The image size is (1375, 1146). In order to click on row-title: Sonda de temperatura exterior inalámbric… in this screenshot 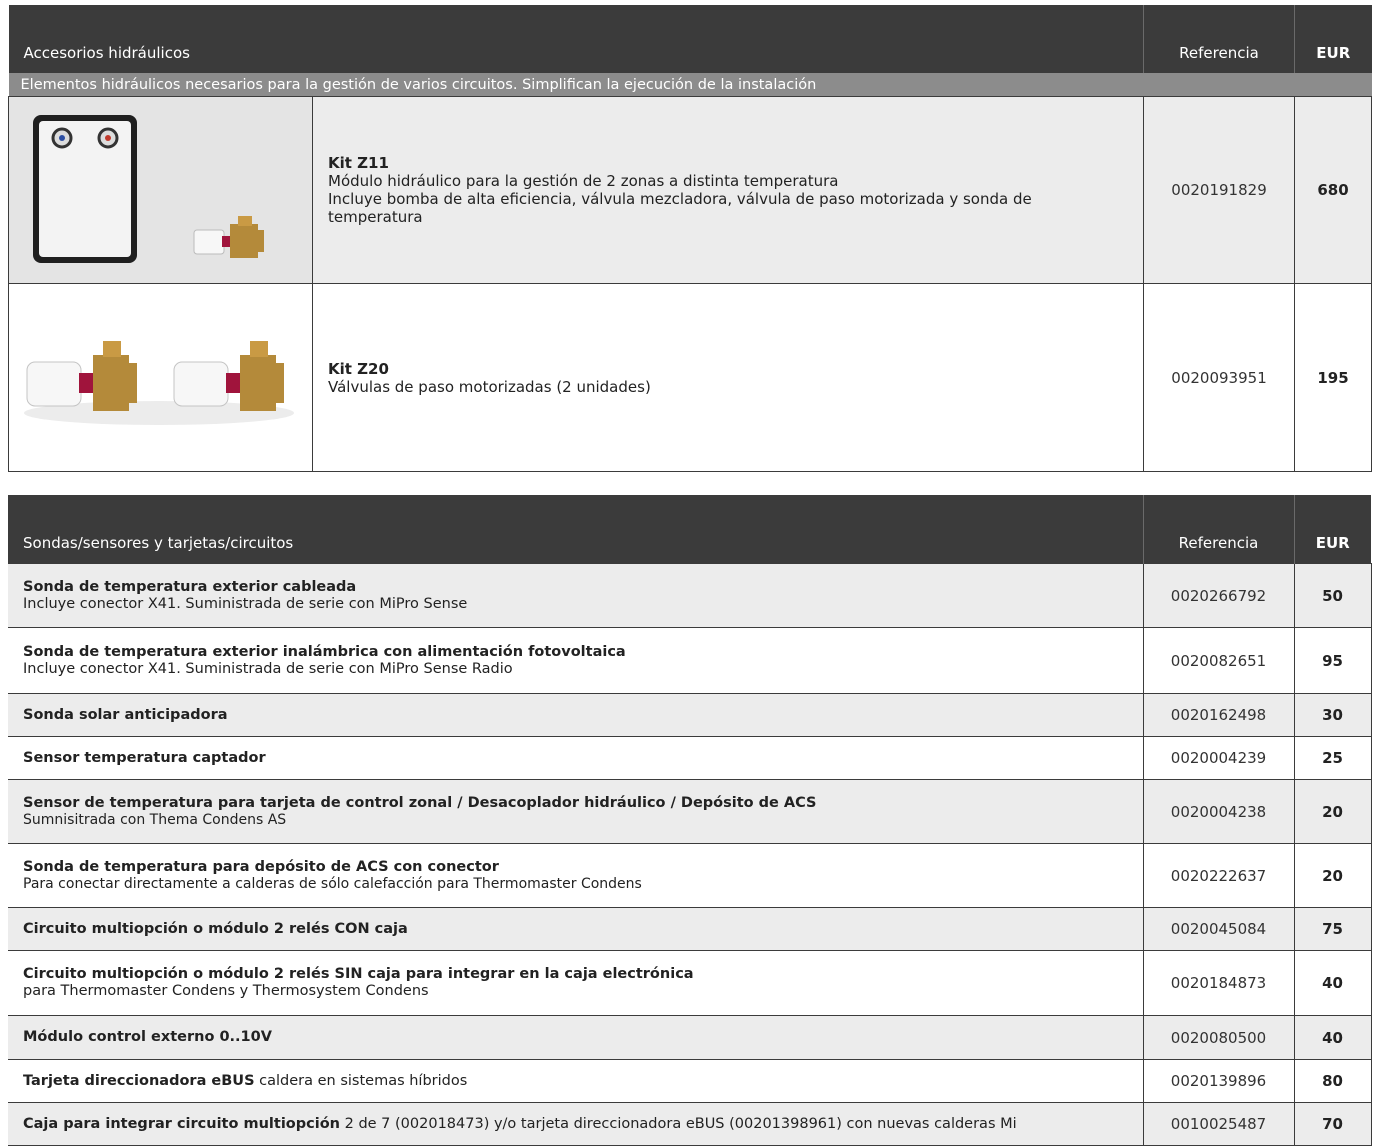, I will do `click(324, 651)`.